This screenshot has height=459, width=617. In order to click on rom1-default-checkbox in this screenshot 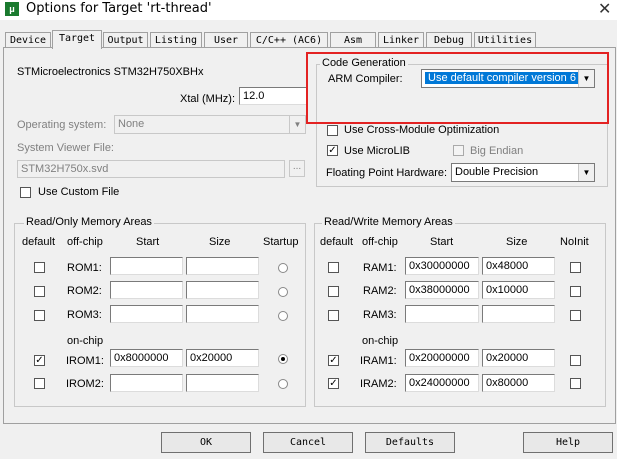, I will do `click(39, 267)`.